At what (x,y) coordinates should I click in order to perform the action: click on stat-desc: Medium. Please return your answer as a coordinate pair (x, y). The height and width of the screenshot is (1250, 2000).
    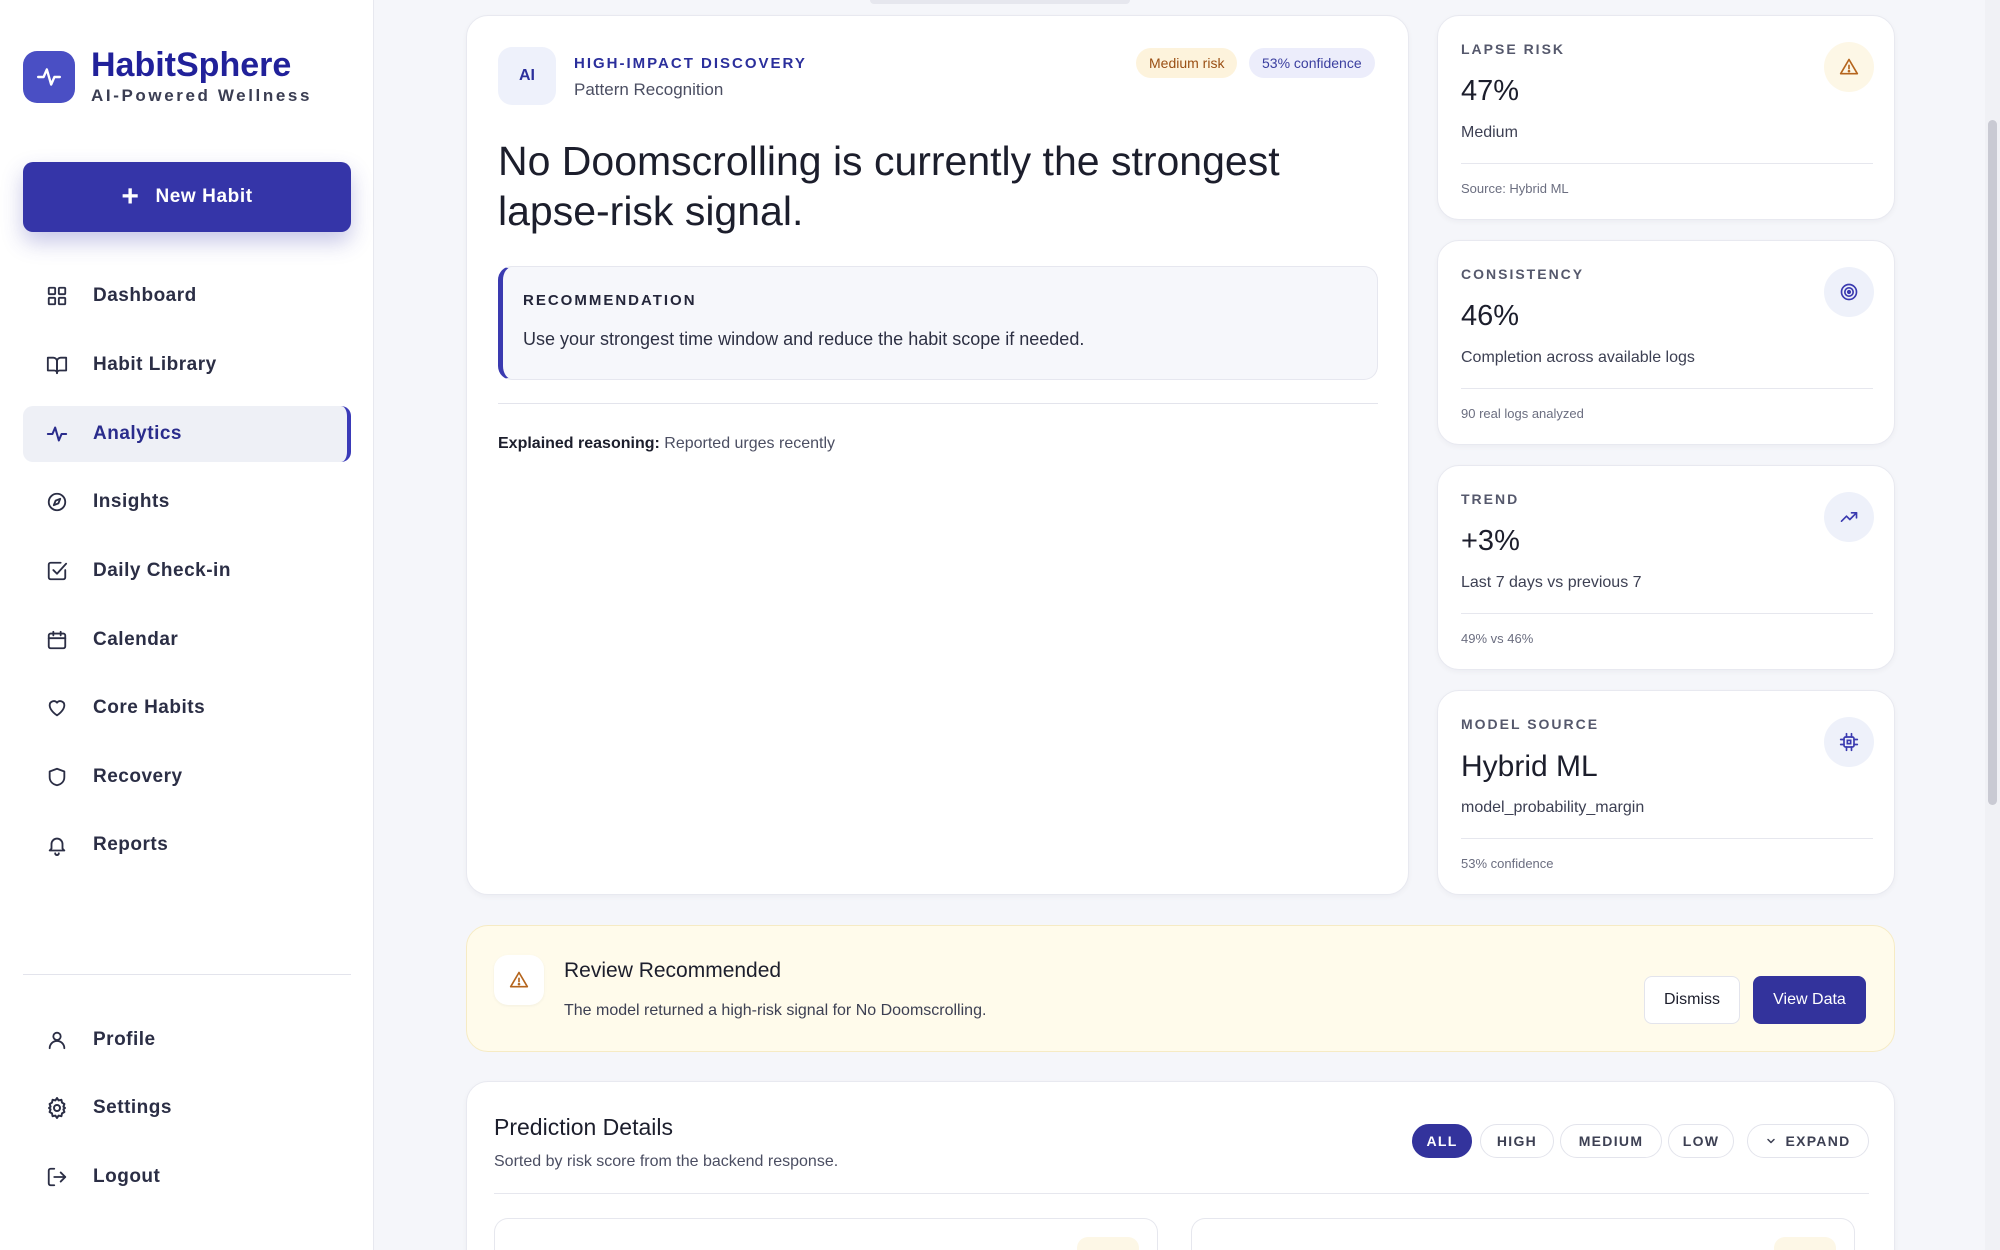
    Looking at the image, I should click on (1489, 132).